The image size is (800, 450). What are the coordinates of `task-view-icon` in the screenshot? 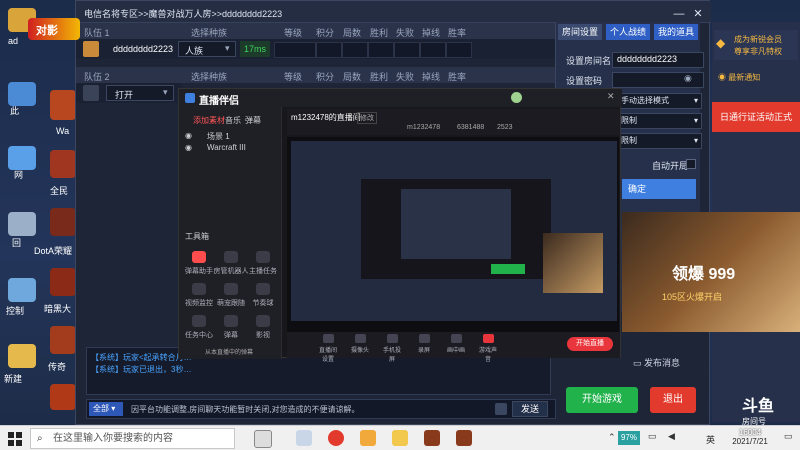 It's located at (263, 439).